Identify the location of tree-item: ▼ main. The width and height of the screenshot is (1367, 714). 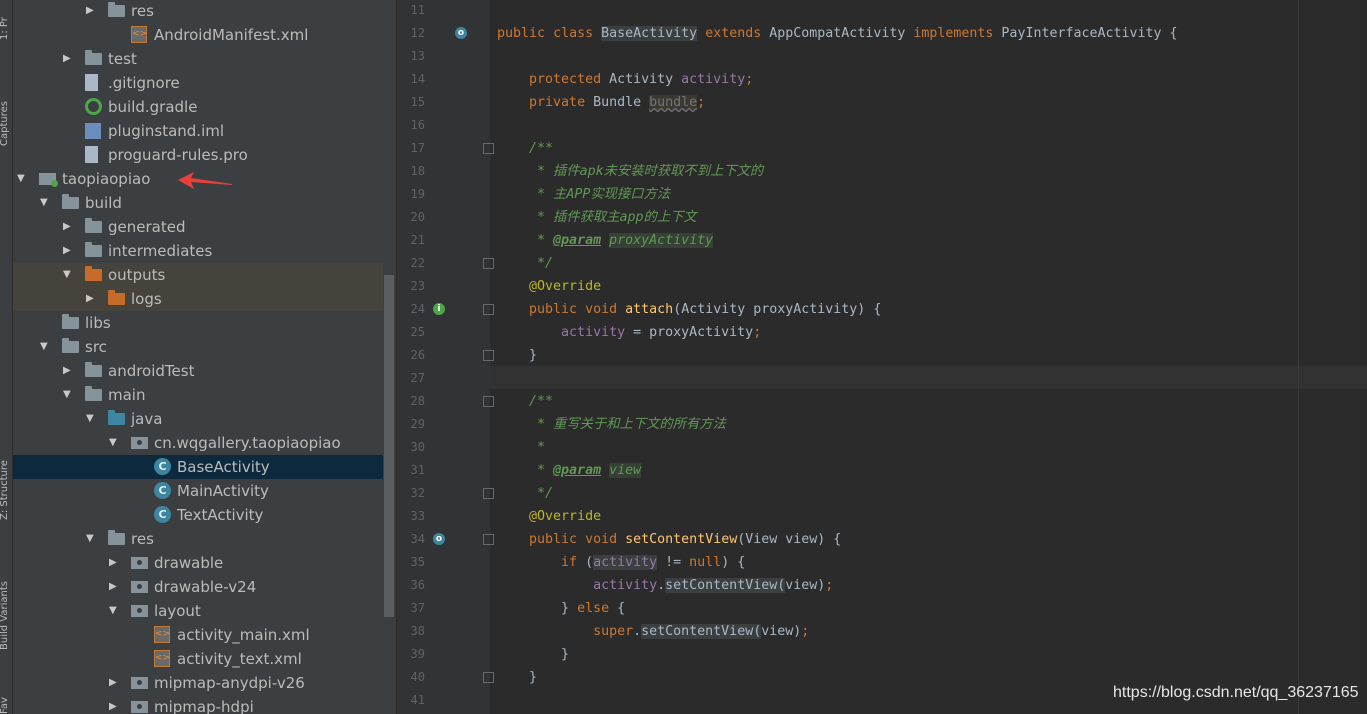
(198, 395).